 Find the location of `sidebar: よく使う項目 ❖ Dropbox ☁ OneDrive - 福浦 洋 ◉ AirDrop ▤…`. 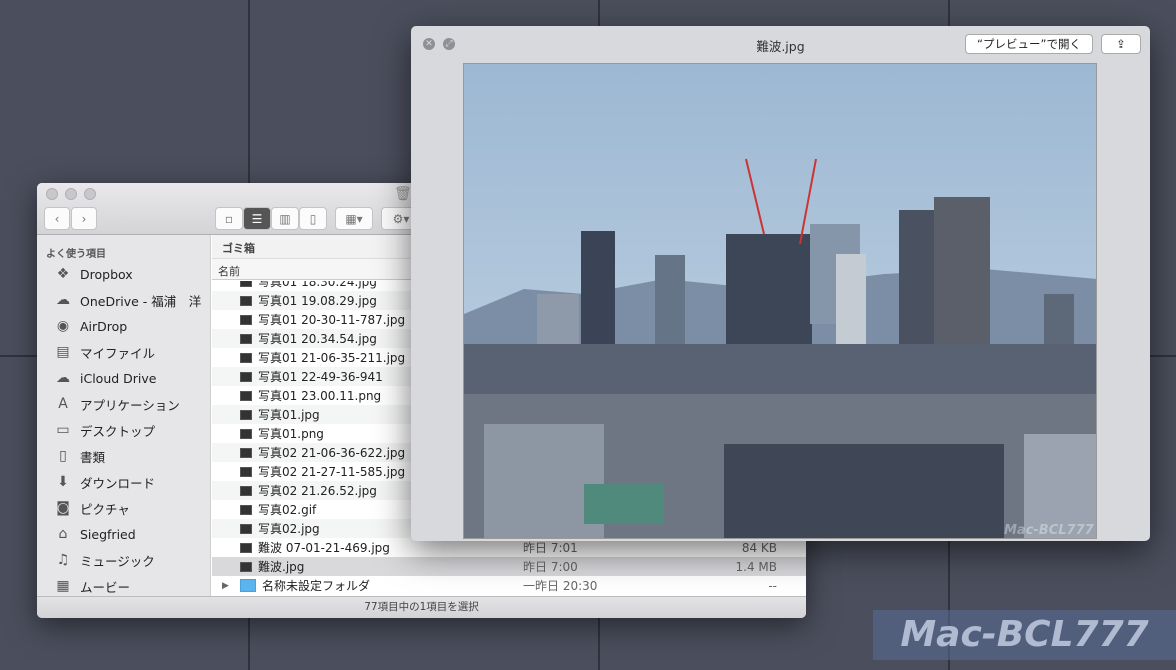

sidebar: よく使う項目 ❖ Dropbox ☁ OneDrive - 福浦 洋 ◉ AirDrop ▤… is located at coordinates (124, 415).